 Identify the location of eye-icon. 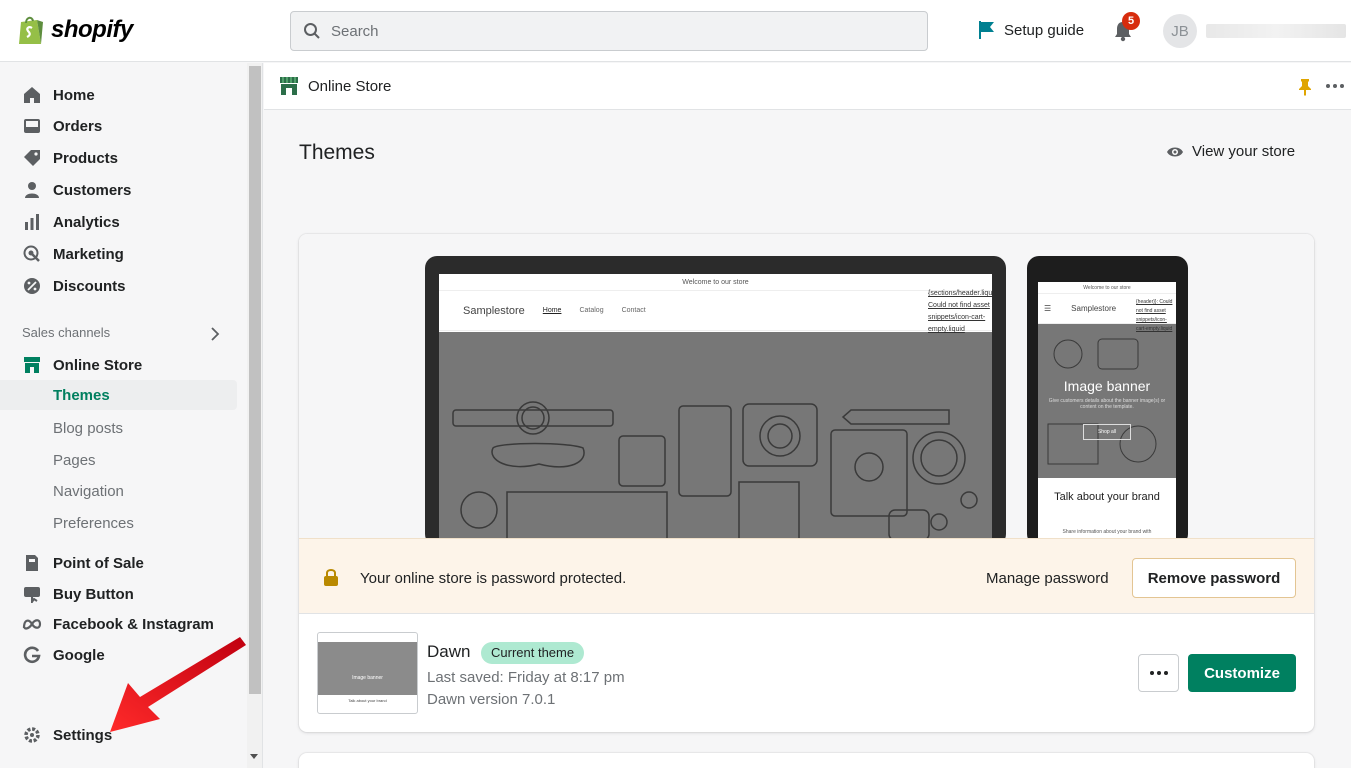
(1175, 151).